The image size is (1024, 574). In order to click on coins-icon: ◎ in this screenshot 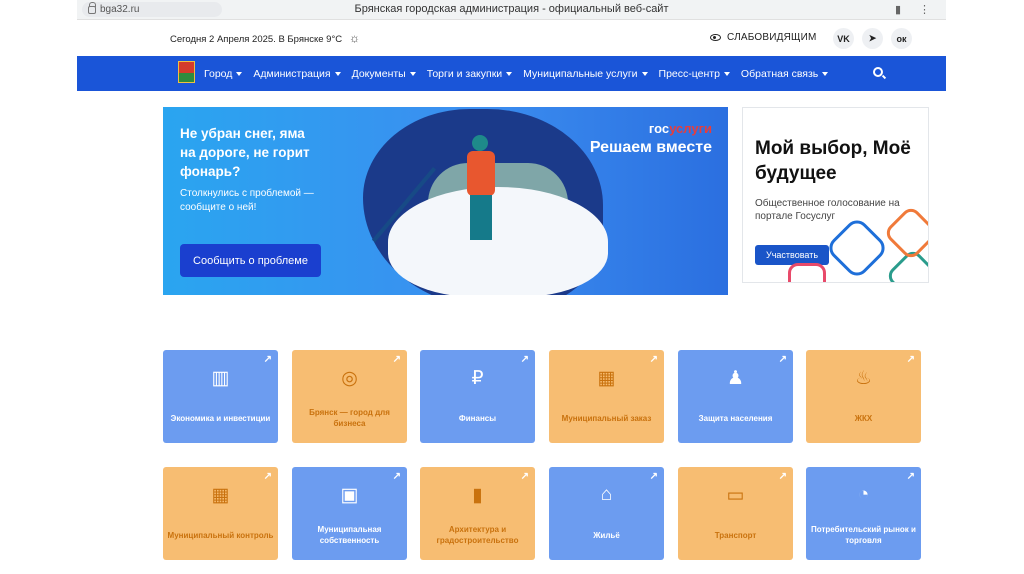, I will do `click(349, 378)`.